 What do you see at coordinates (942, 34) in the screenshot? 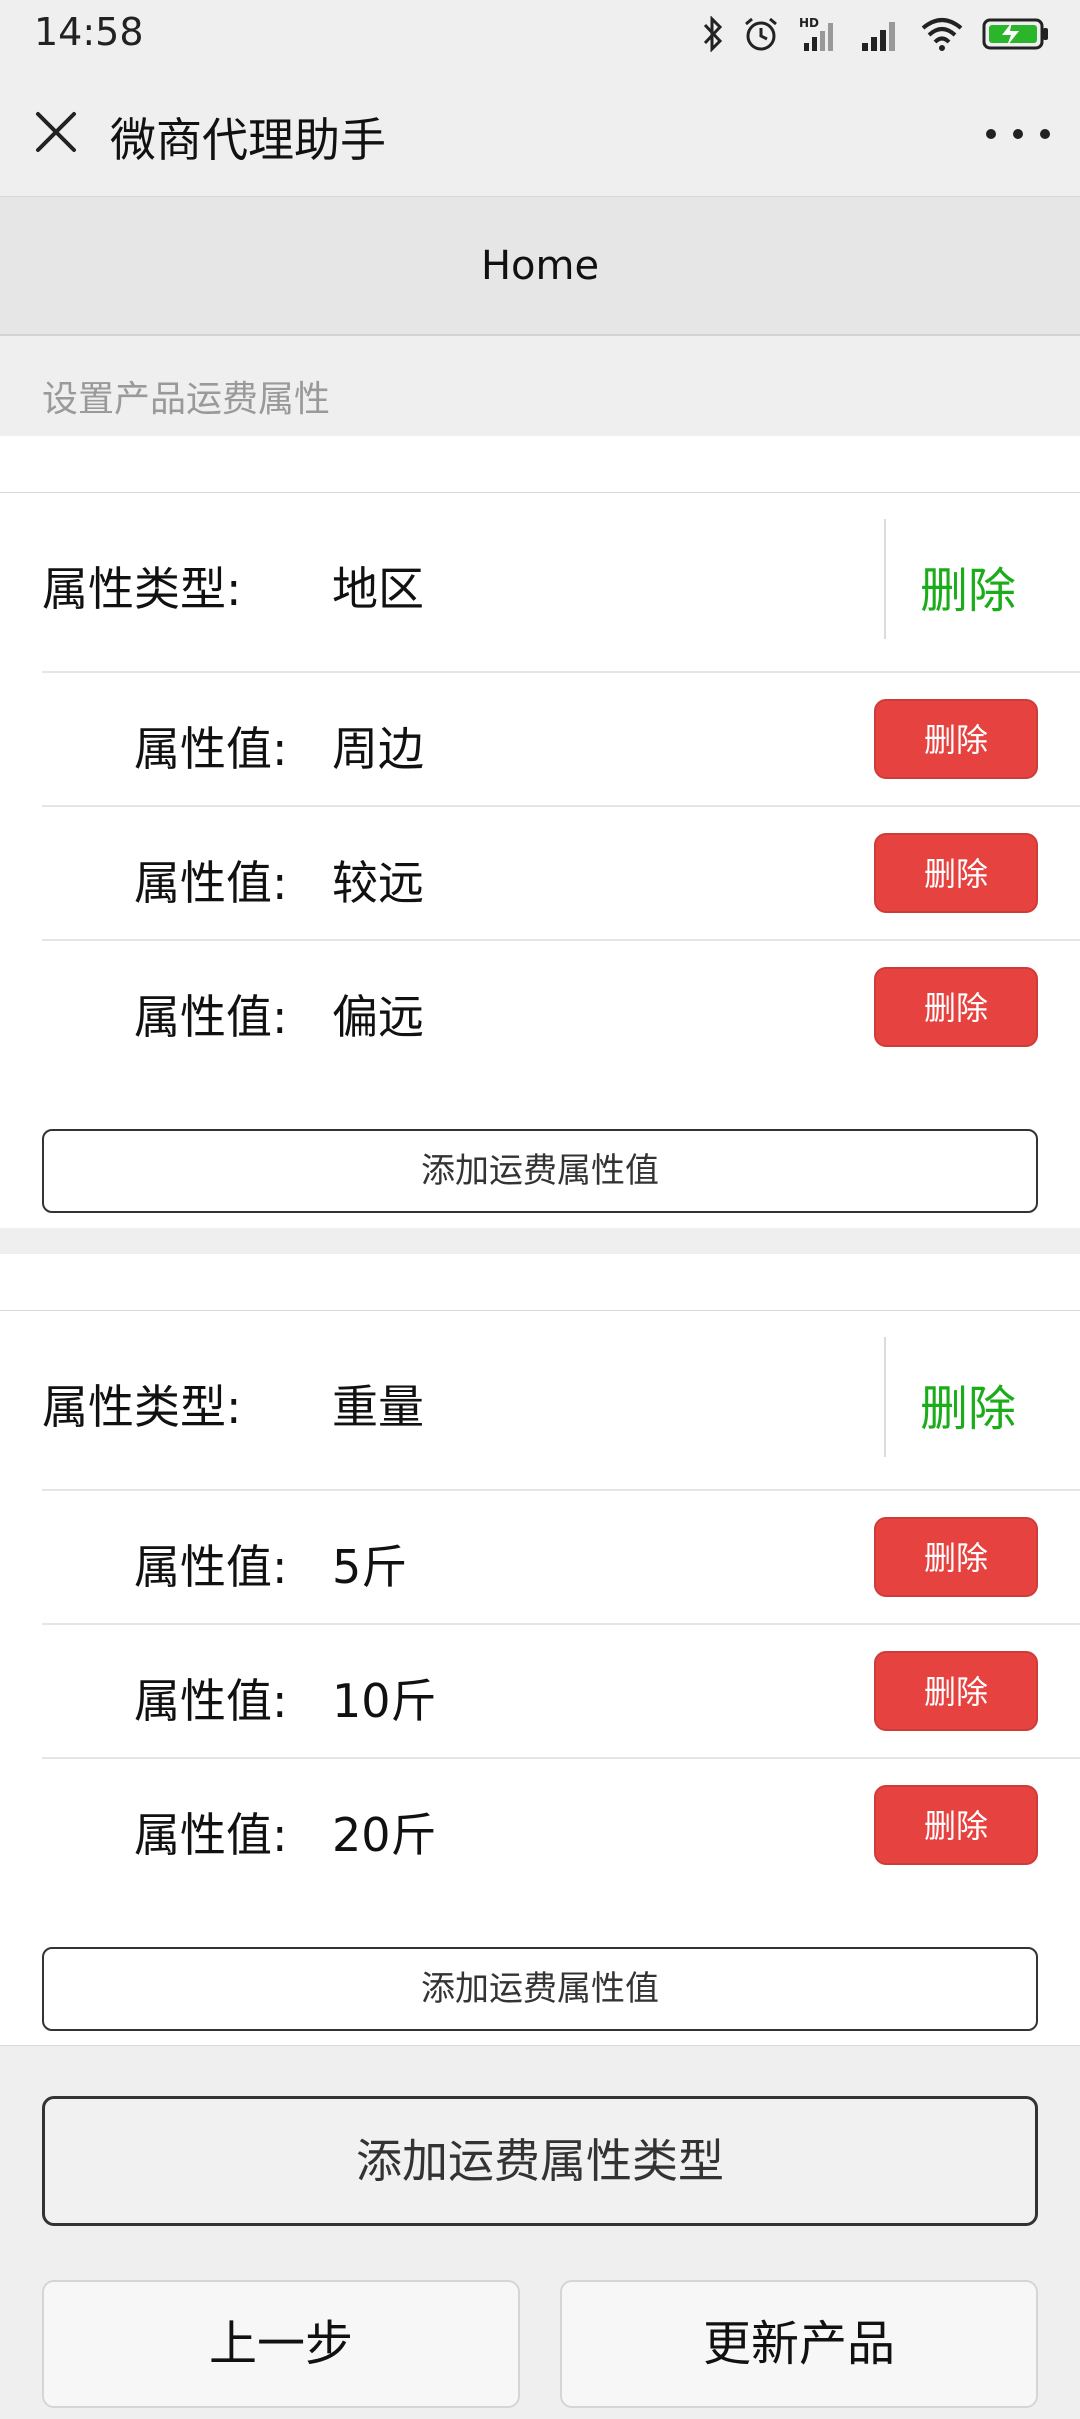
I see `wifi-icon` at bounding box center [942, 34].